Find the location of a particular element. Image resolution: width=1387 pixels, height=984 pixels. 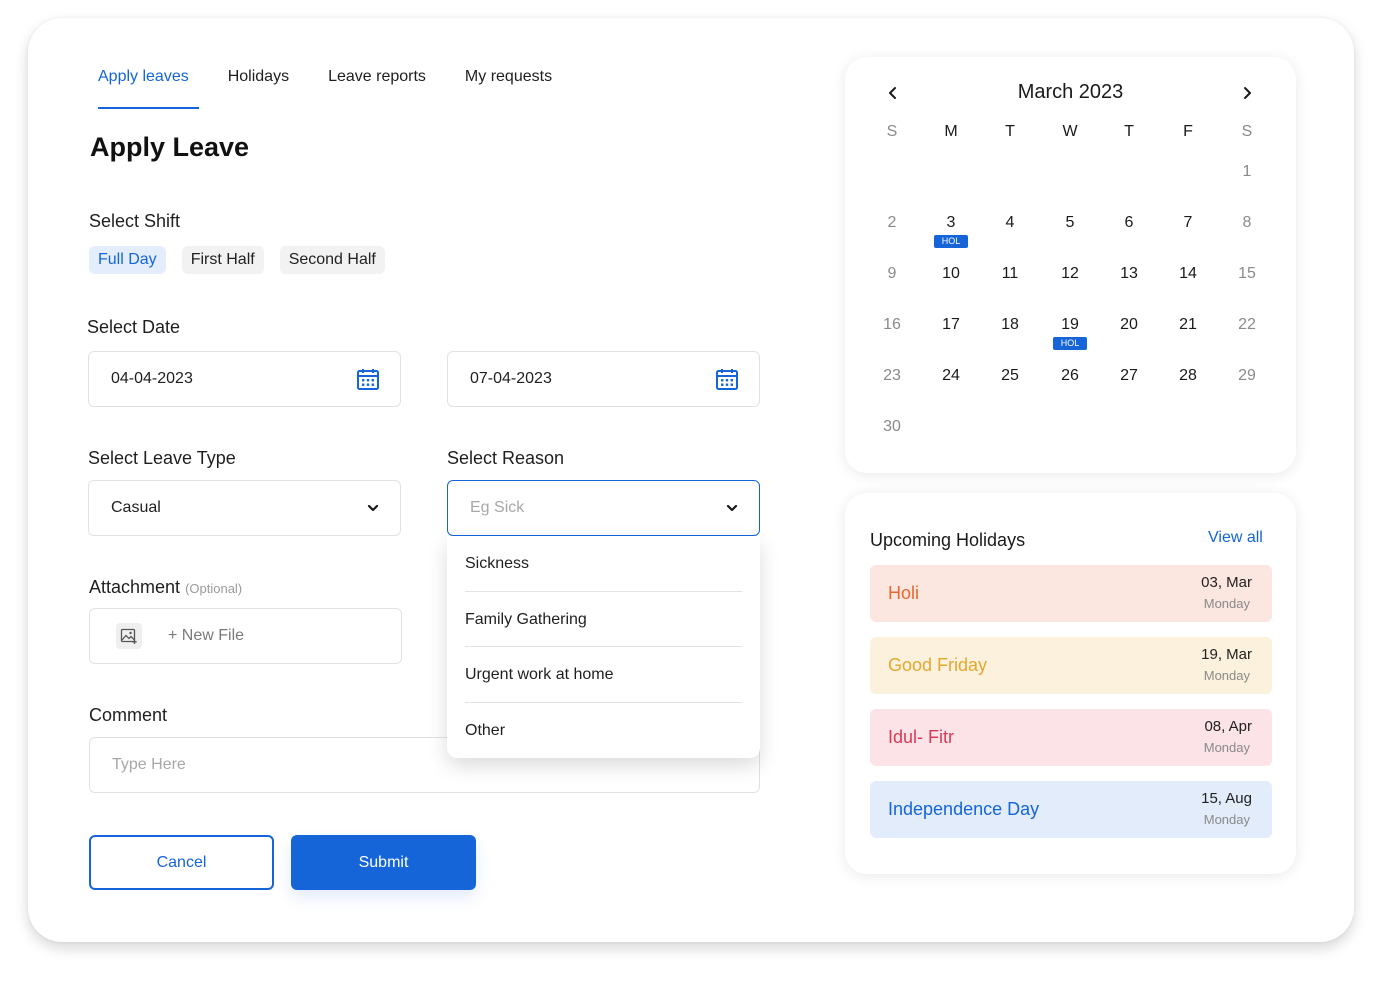

tab-holidays: Holidays is located at coordinates (258, 88).